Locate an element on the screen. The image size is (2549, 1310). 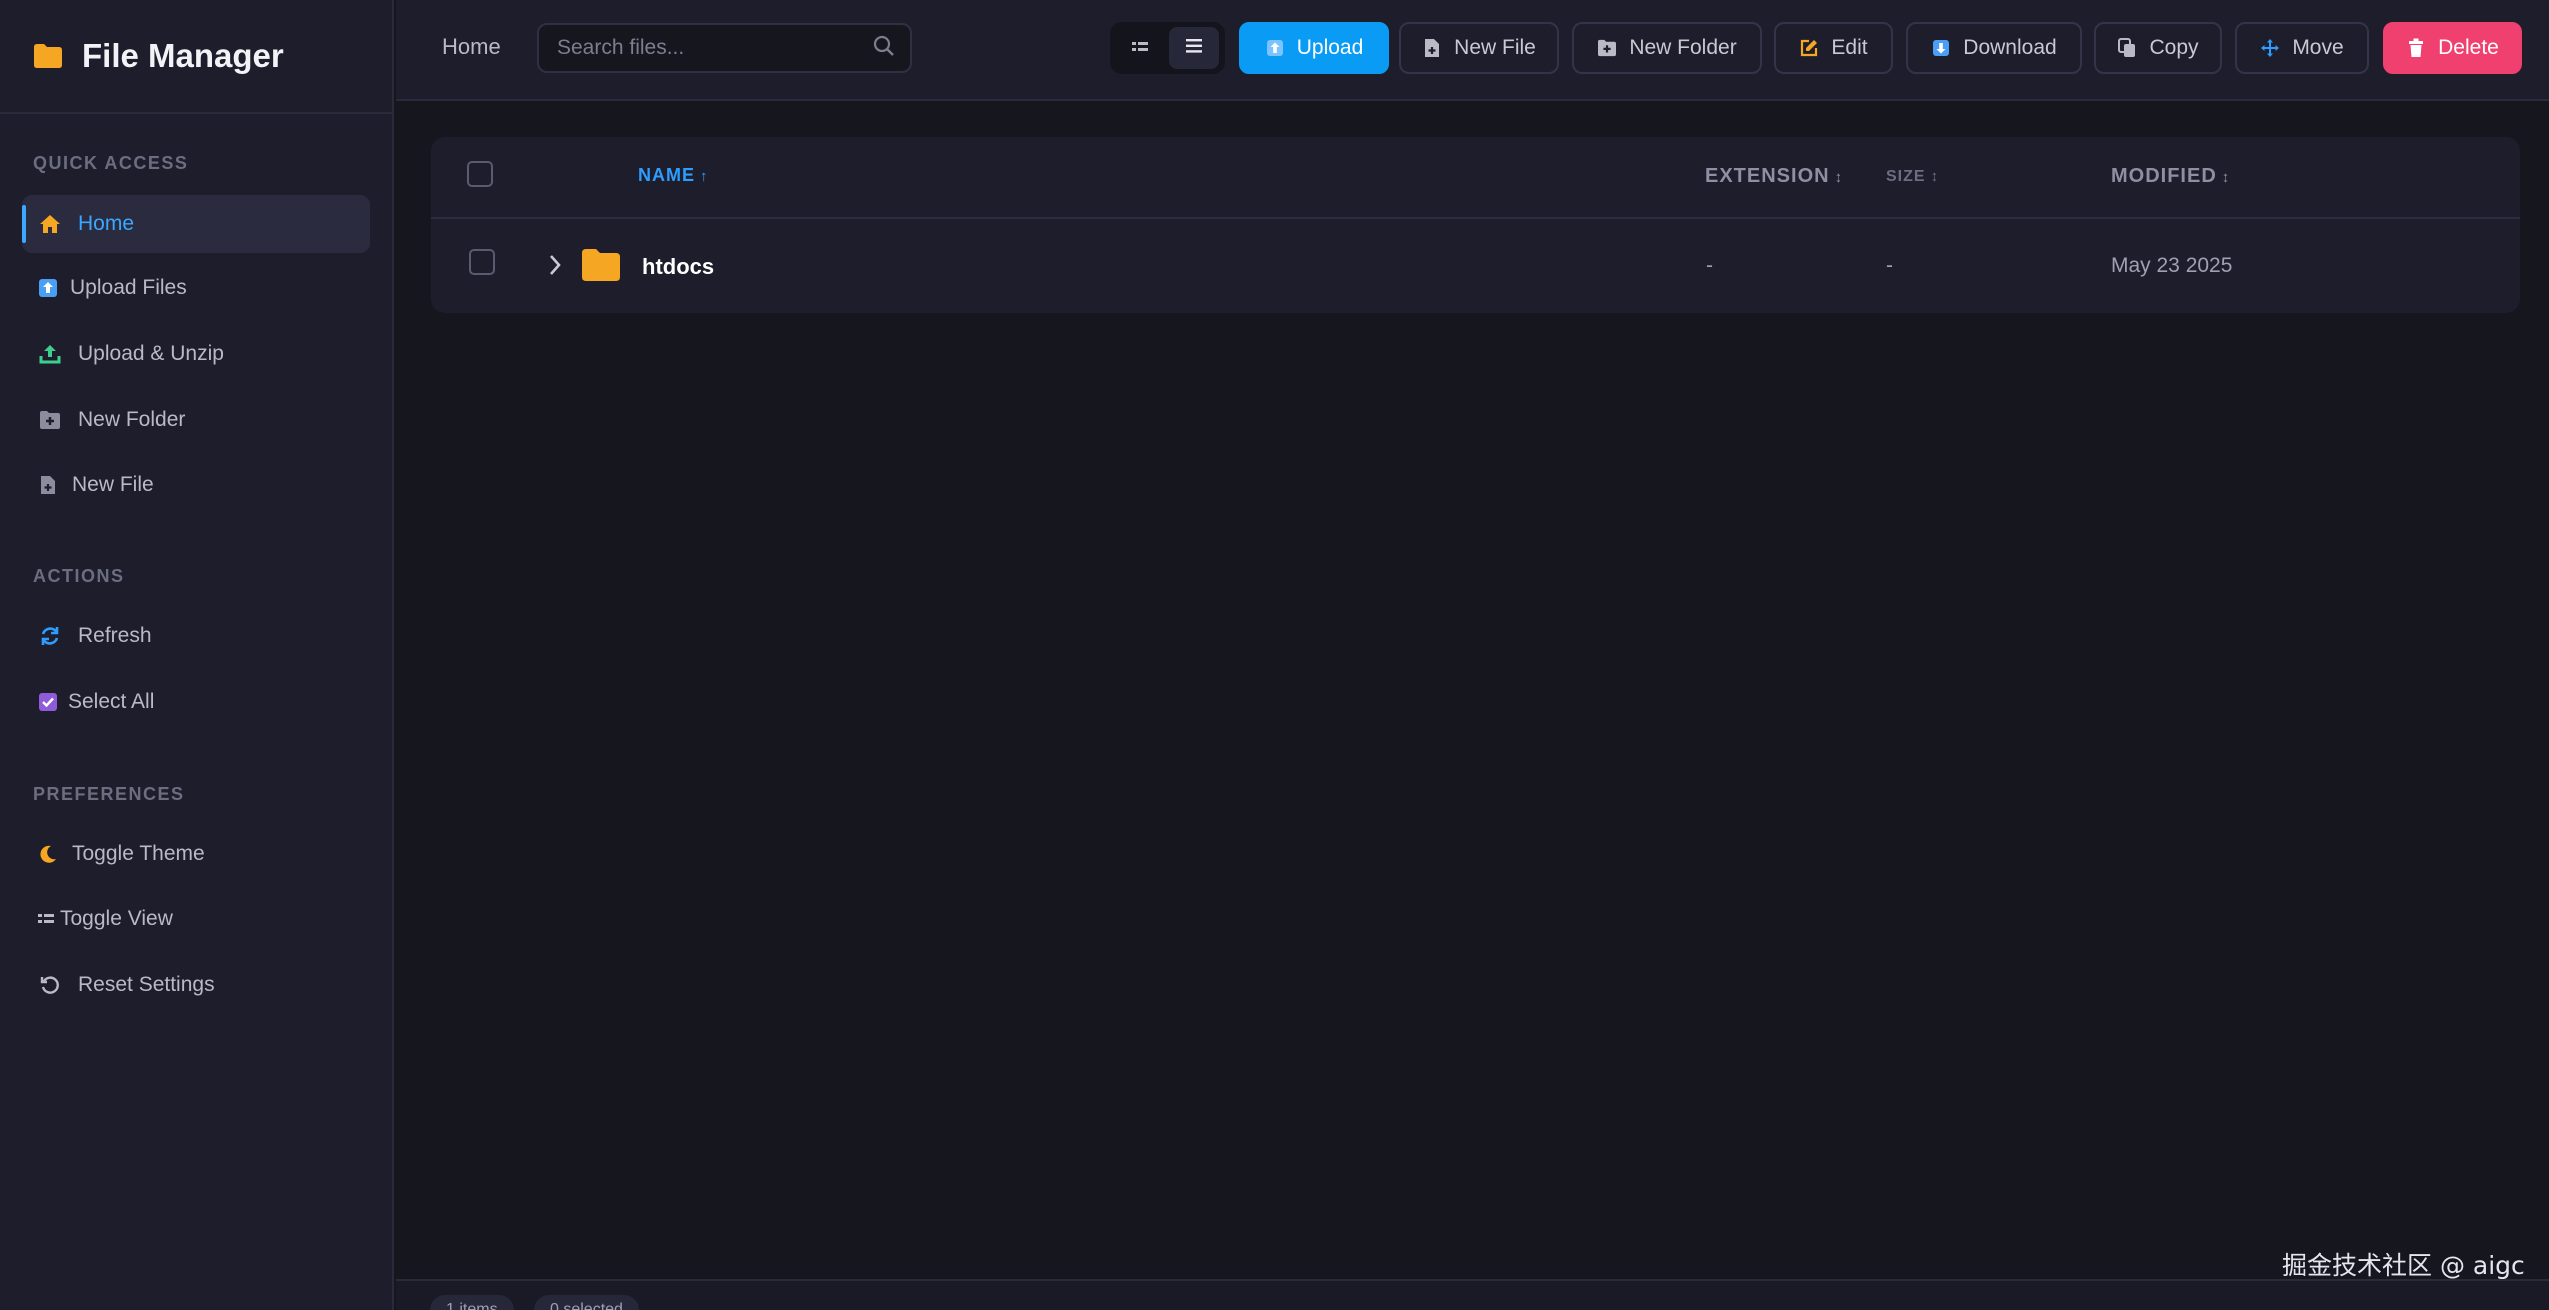
sidebar-item-label: Toggle View is located at coordinates (116, 918).